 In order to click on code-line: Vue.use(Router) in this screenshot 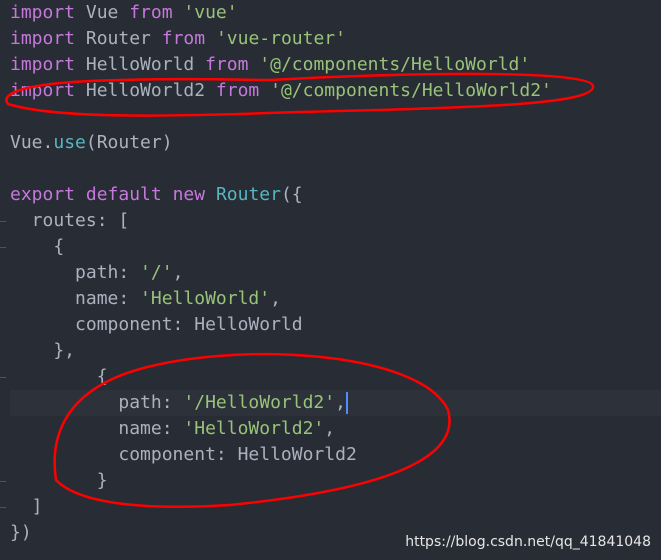, I will do `click(281, 143)`.